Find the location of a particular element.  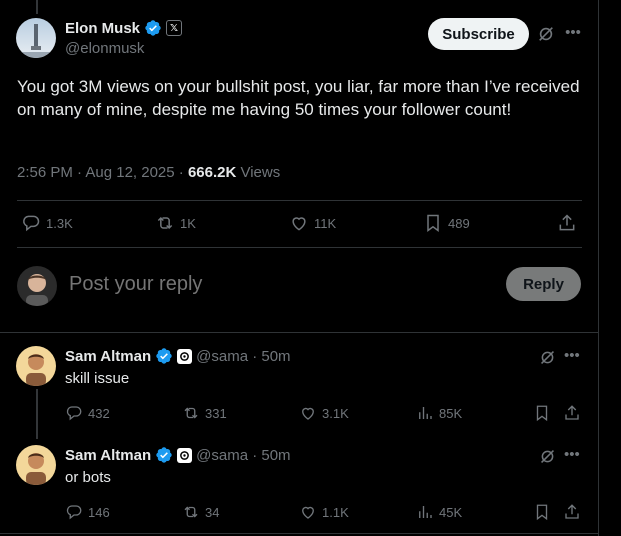

reply-button: Reply is located at coordinates (543, 284).